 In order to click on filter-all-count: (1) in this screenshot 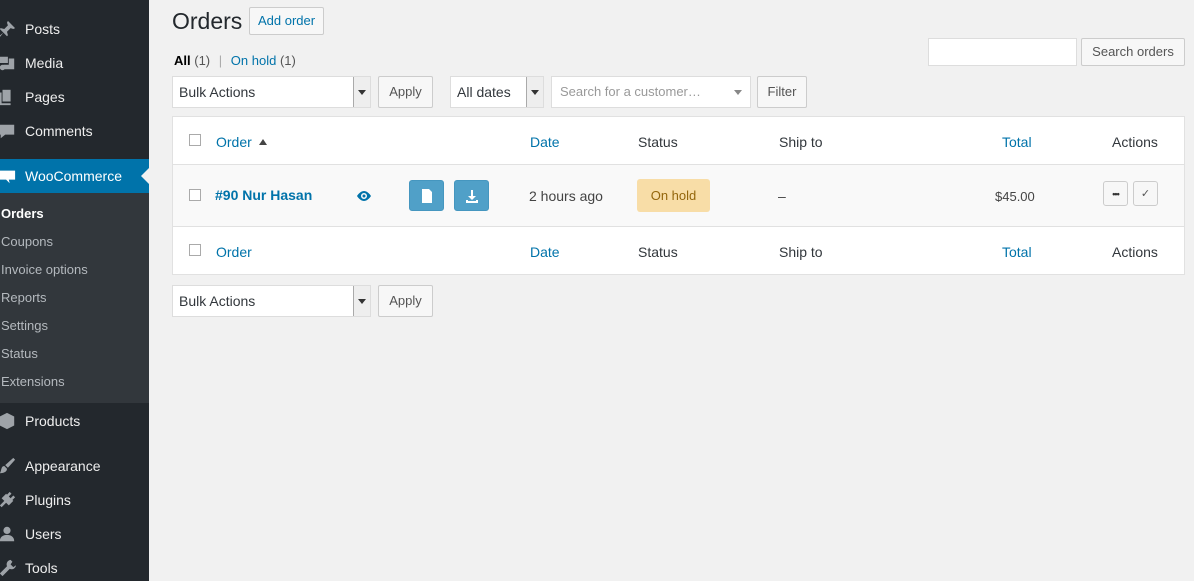, I will do `click(202, 60)`.